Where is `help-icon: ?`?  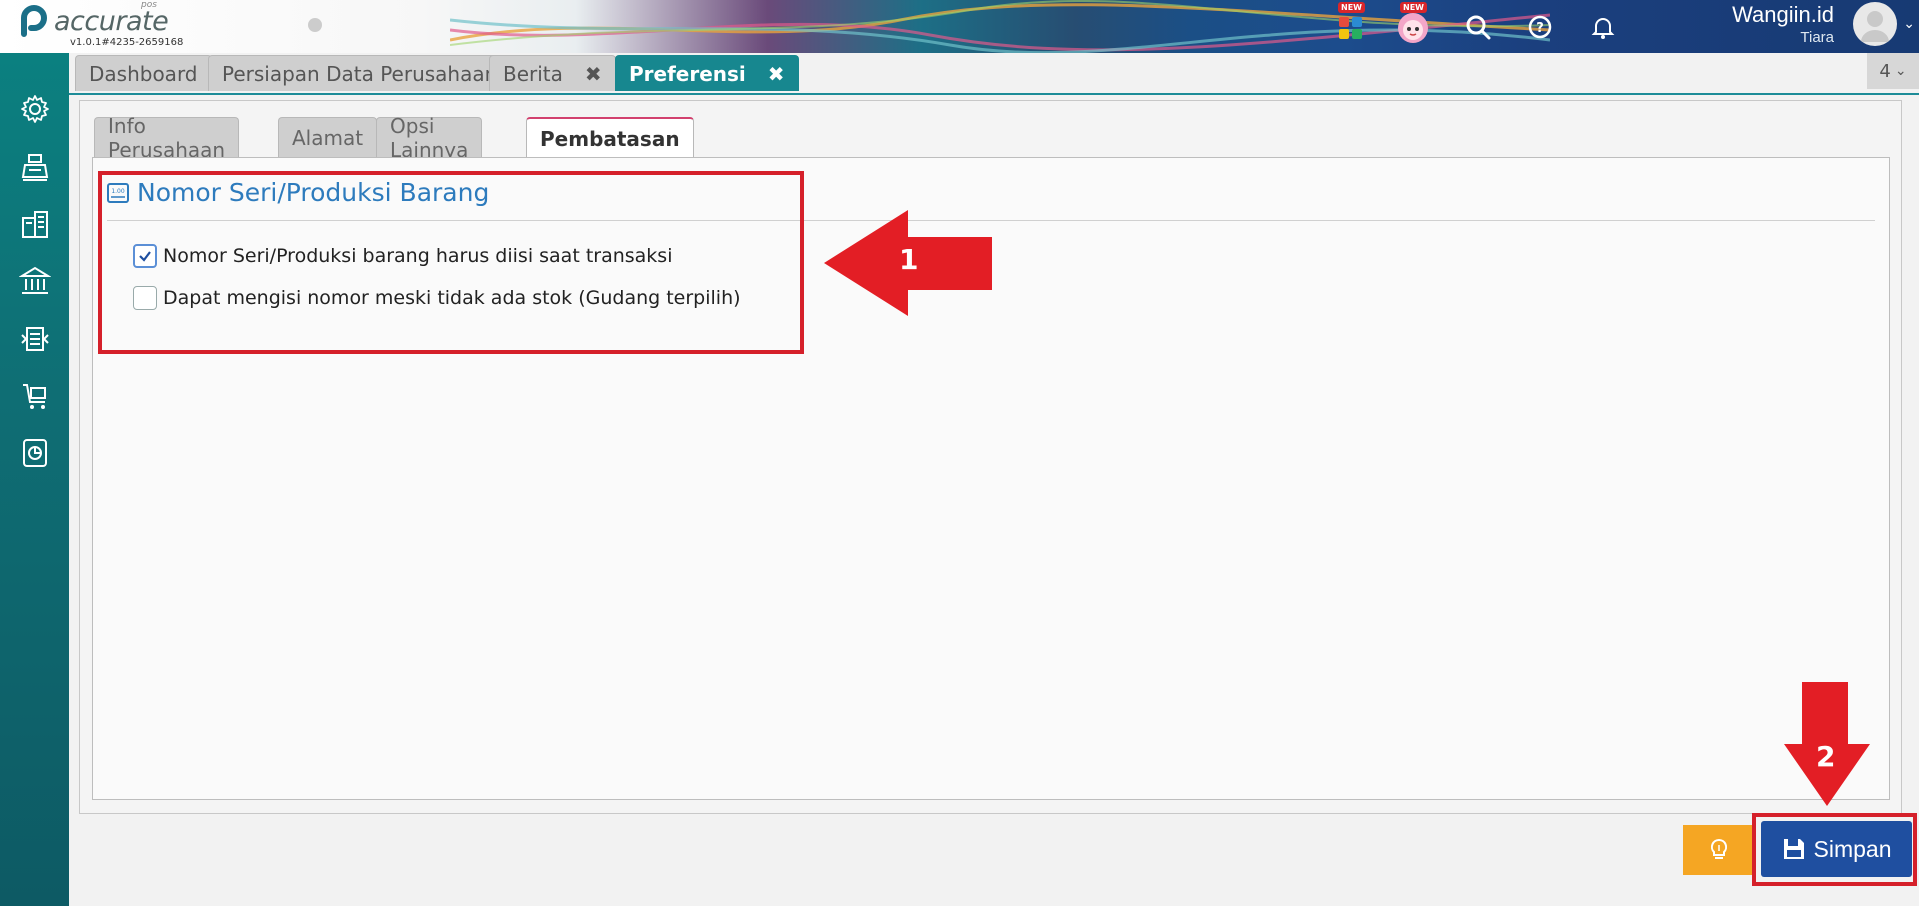
help-icon: ? is located at coordinates (1540, 27).